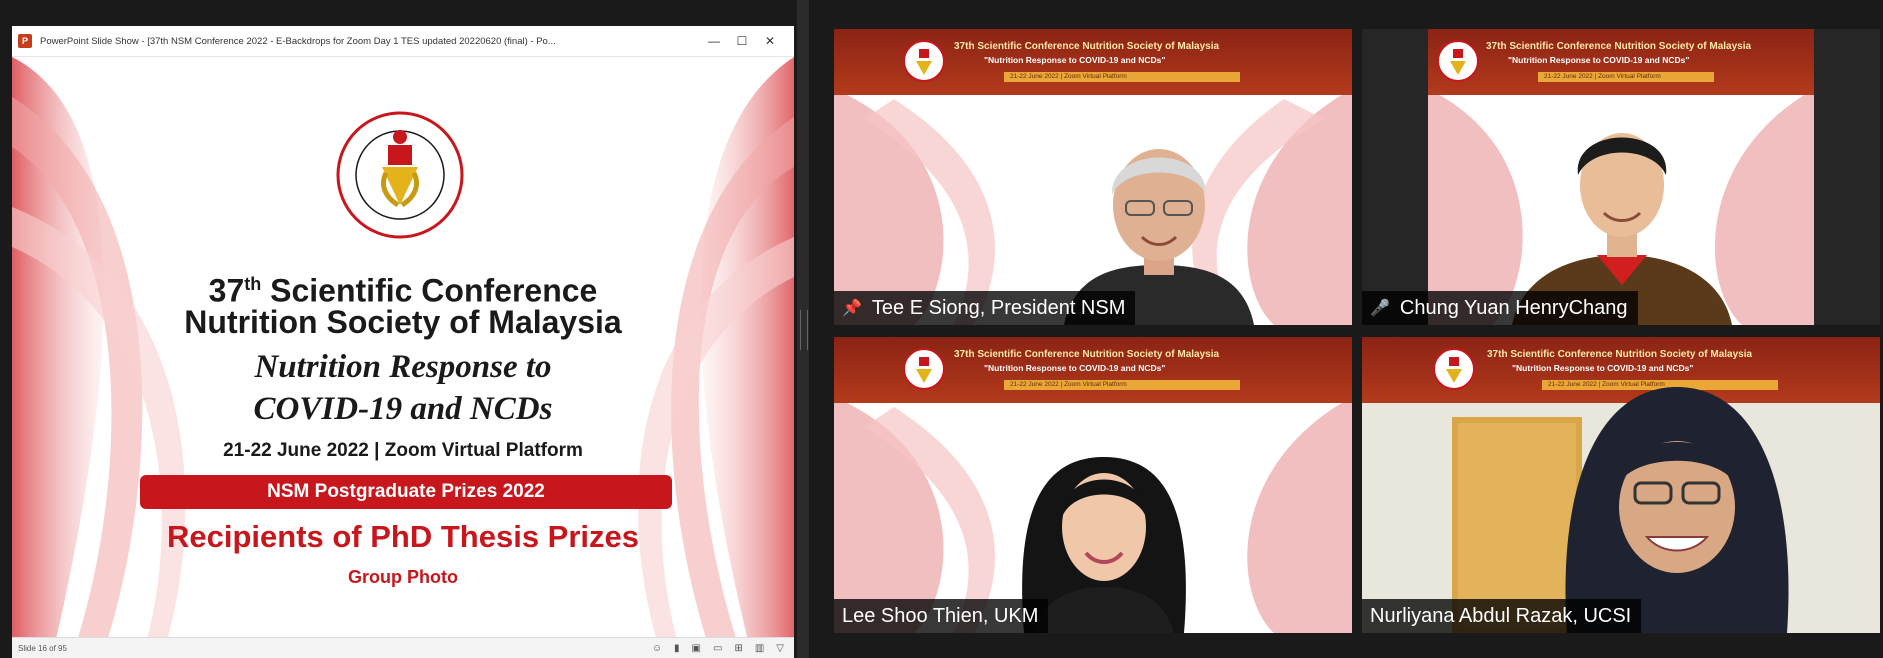 Image resolution: width=1883 pixels, height=658 pixels. Describe the element at coordinates (25, 41) in the screenshot. I see `powerpoint-app-icon: P` at that location.